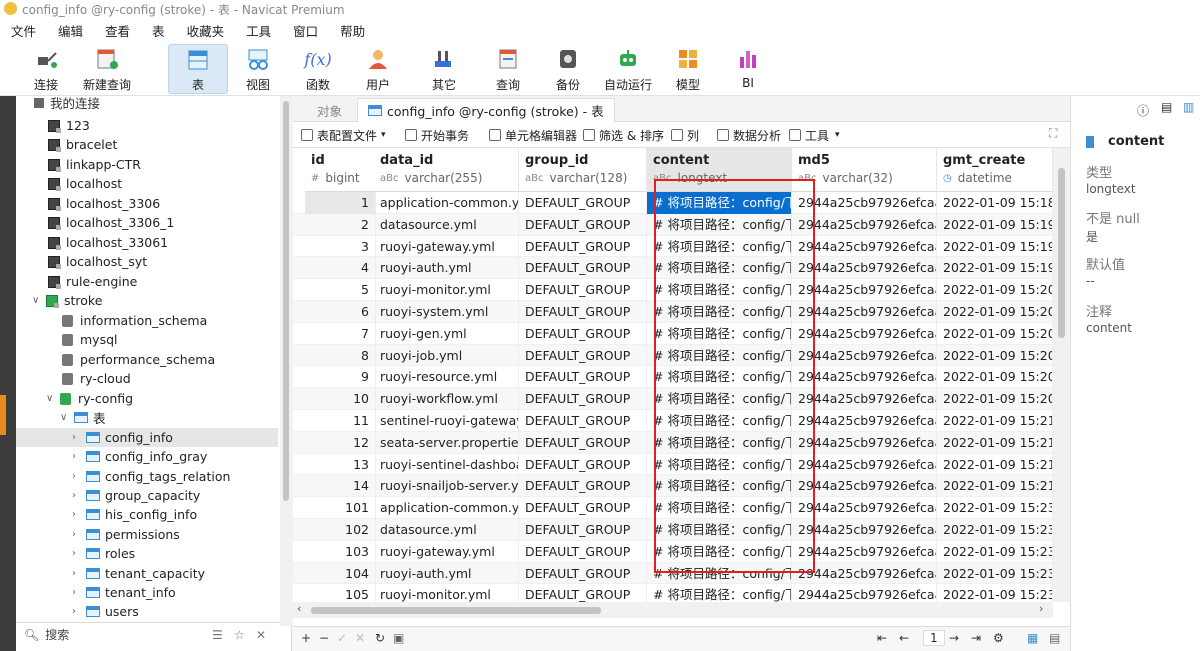 The height and width of the screenshot is (651, 1200). Describe the element at coordinates (378, 69) in the screenshot. I see `user-button: 用户` at that location.